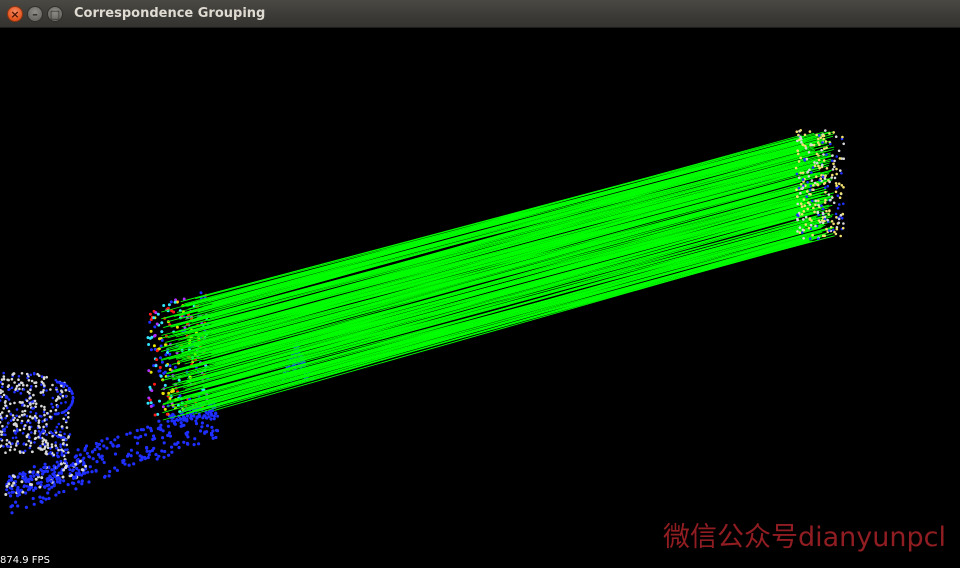  What do you see at coordinates (35, 14) in the screenshot?
I see `minimize-window-button: –` at bounding box center [35, 14].